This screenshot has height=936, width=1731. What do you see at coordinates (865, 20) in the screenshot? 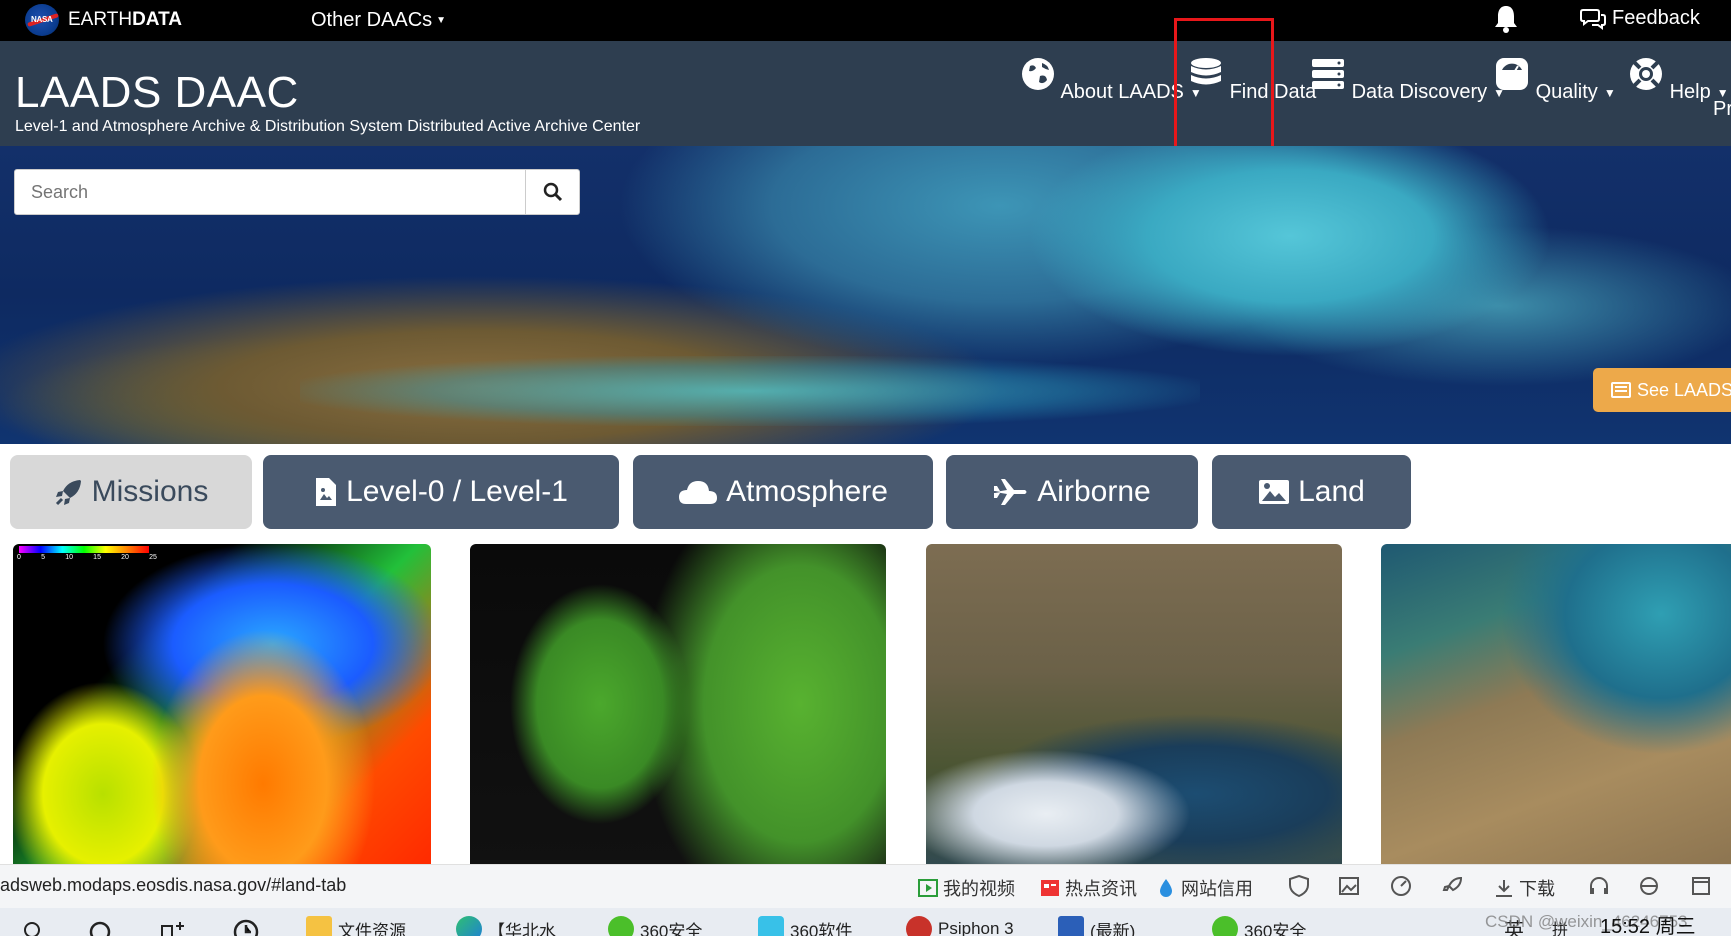
I see `earthdata-topbar: NASA EARTHDATA Other DAACs ▼ Feedback` at bounding box center [865, 20].